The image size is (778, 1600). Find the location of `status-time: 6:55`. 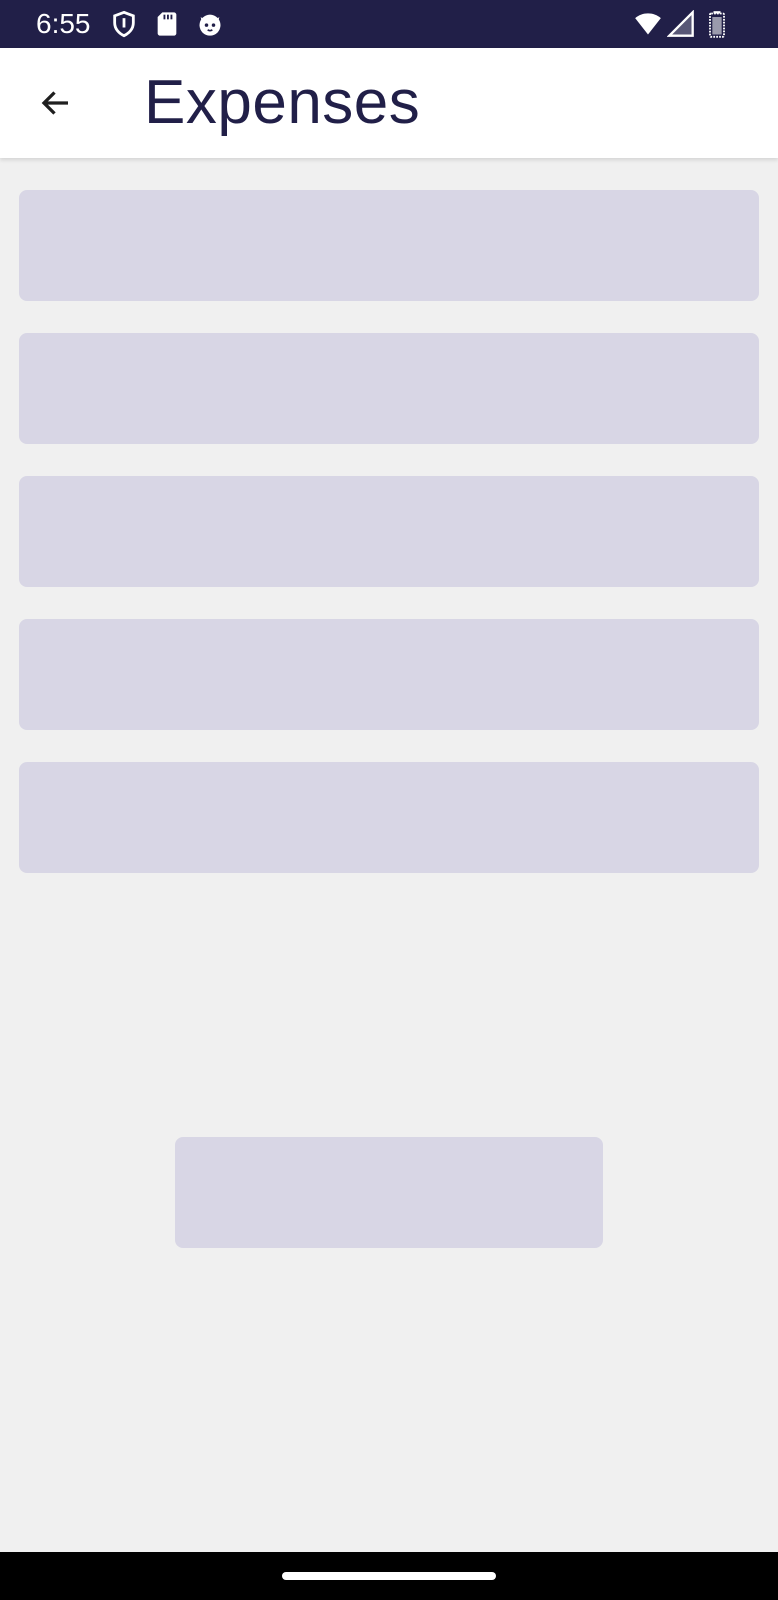

status-time: 6:55 is located at coordinates (63, 23).